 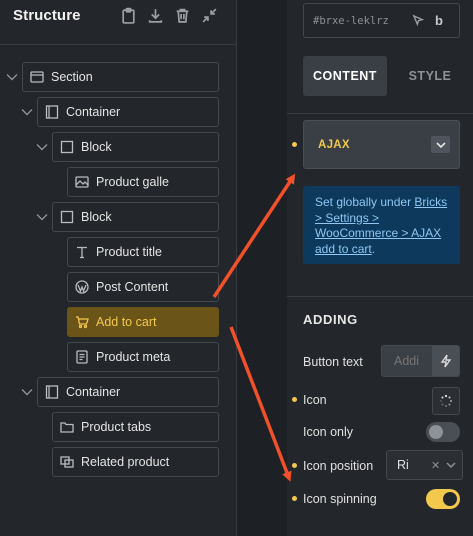 What do you see at coordinates (132, 182) in the screenshot?
I see `tree-item-label: Product galle` at bounding box center [132, 182].